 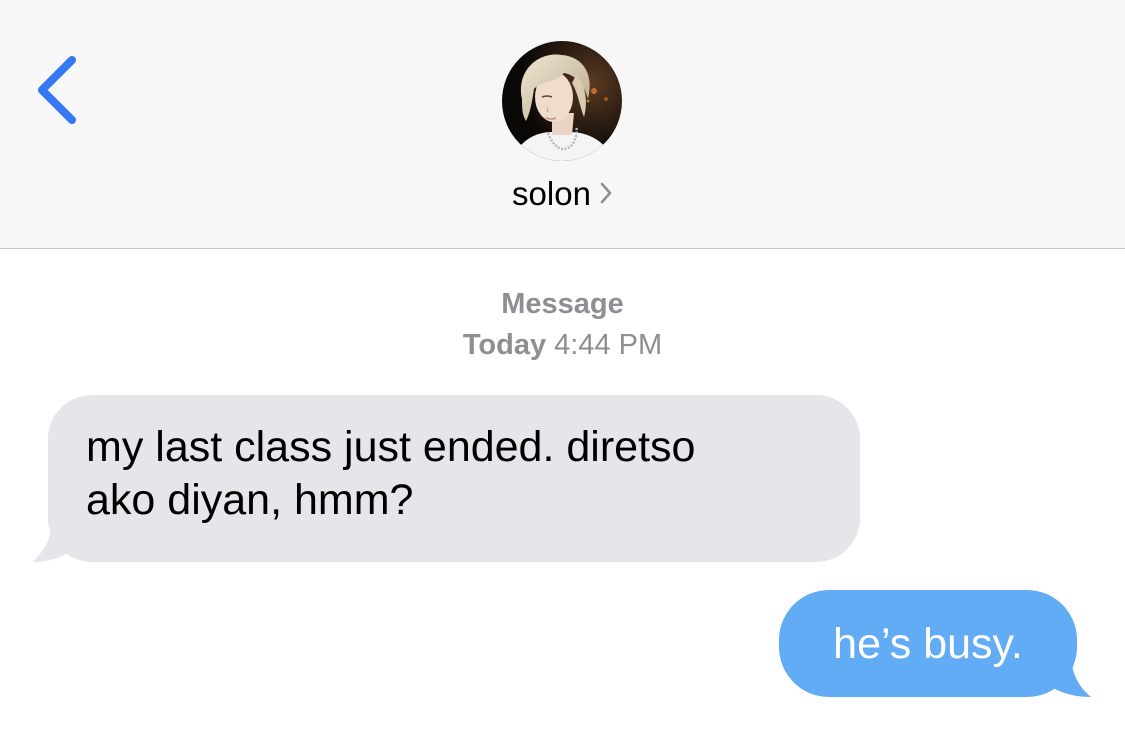 I want to click on avatar-photo, so click(x=562, y=101).